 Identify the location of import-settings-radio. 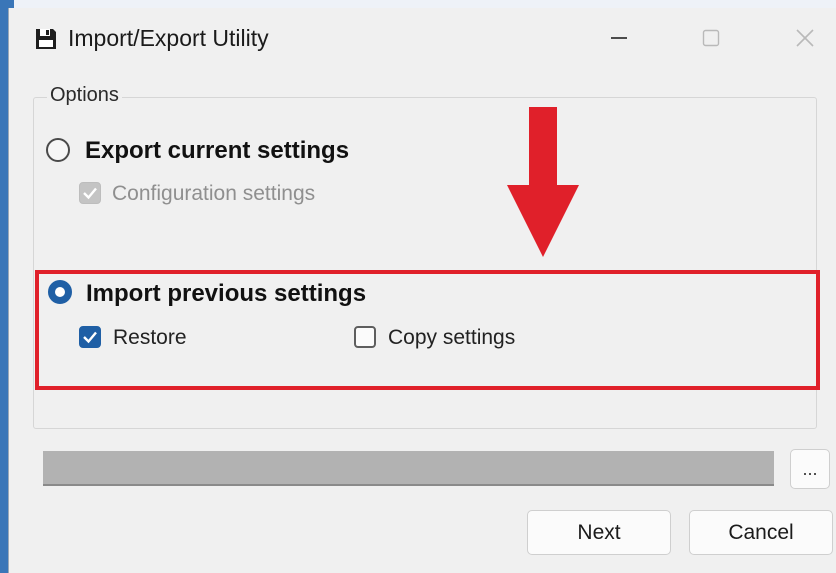
(60, 292).